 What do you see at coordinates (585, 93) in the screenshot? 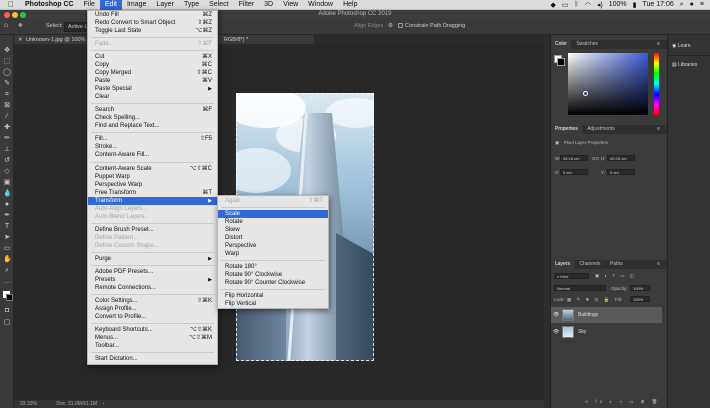
I see `color-picker-cursor` at bounding box center [585, 93].